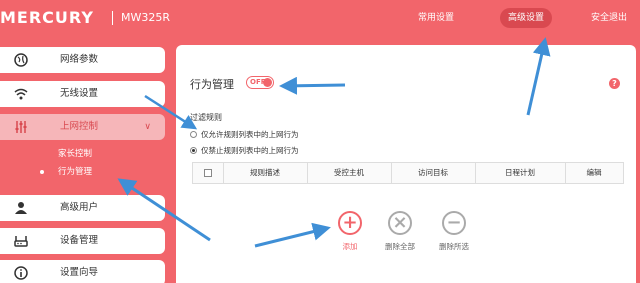 This screenshot has height=283, width=640. Describe the element at coordinates (164, 210) in the screenshot. I see `arrow-to-behavior-management` at that location.